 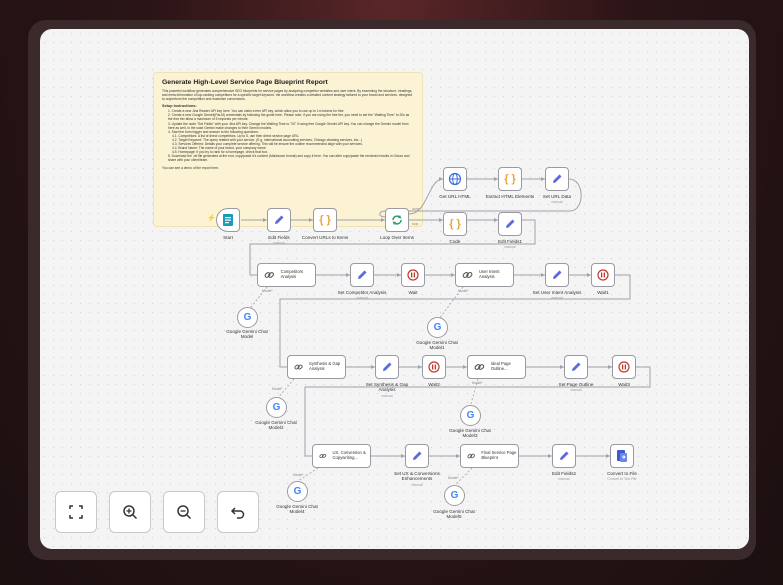 I want to click on gemini-model4-label: Google Gemini Chat Model4, so click(x=297, y=509).